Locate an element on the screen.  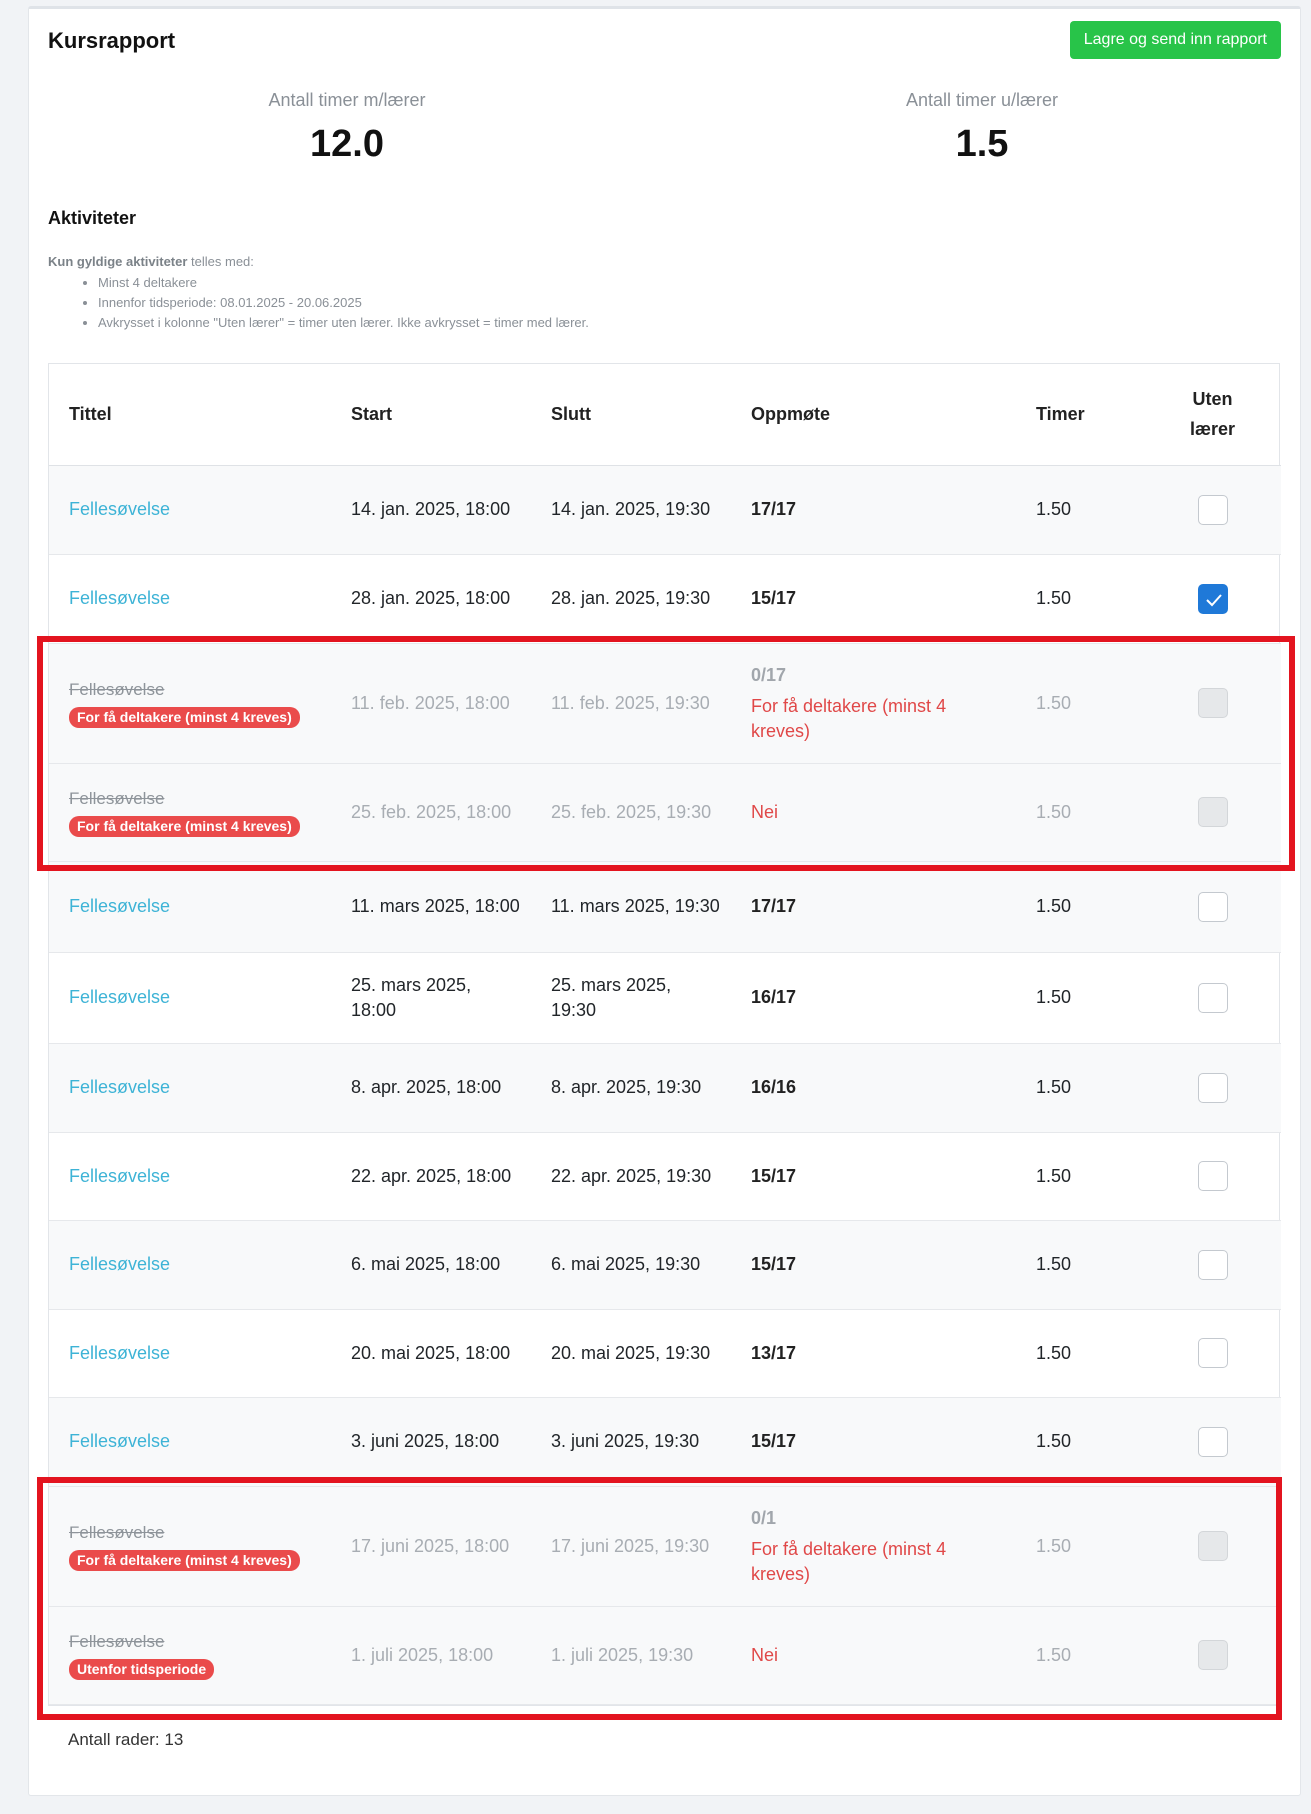
row-count: Antall rader: 13 is located at coordinates (126, 1739).